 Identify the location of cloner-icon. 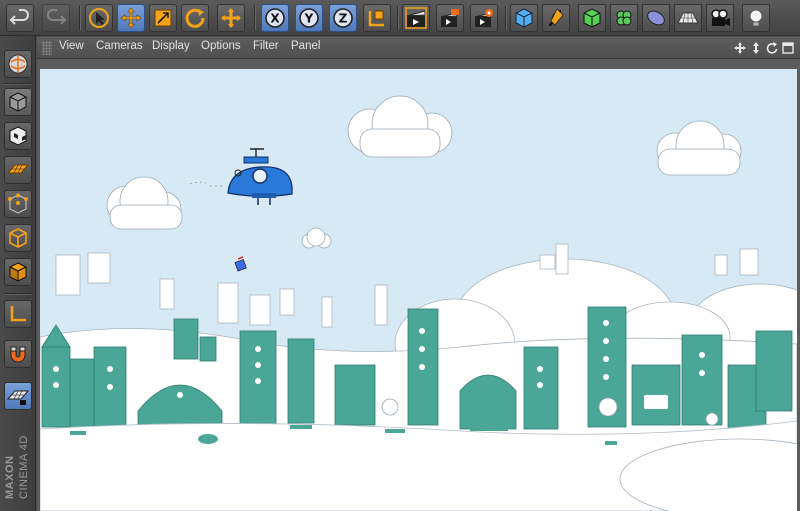
(624, 18).